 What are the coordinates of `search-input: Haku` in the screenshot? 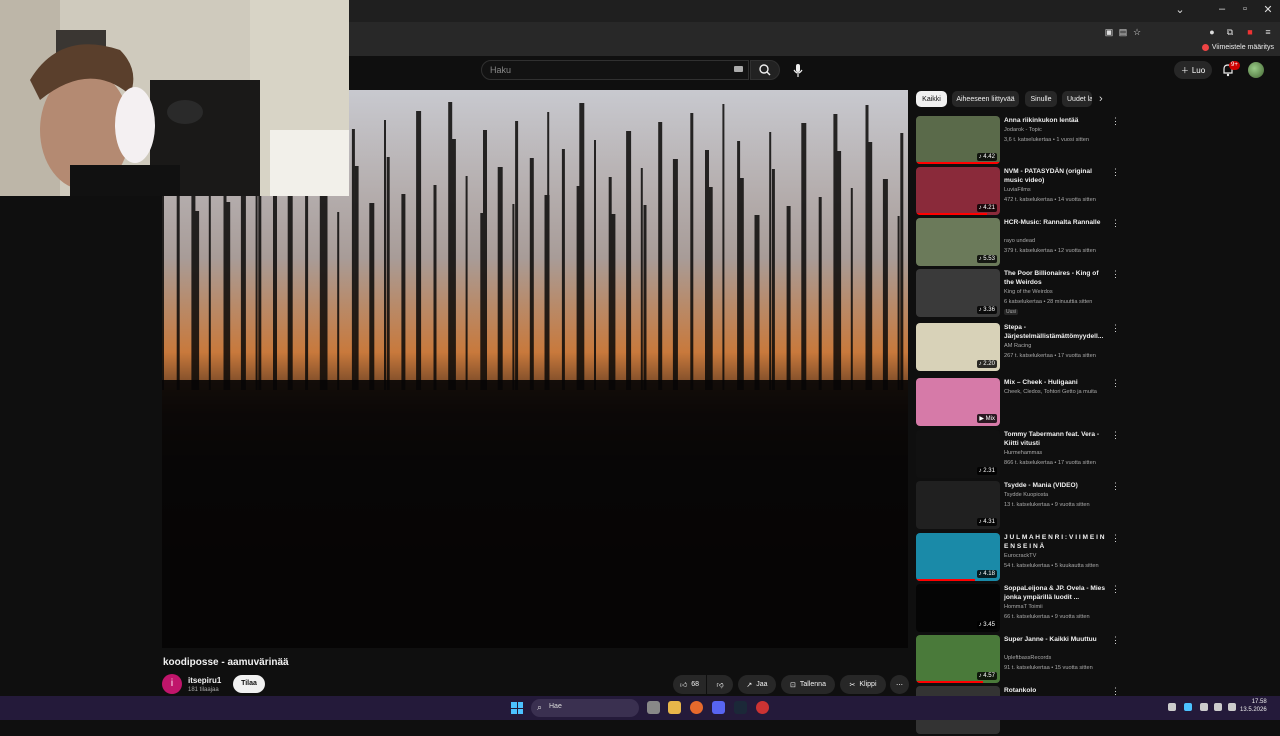 It's located at (615, 70).